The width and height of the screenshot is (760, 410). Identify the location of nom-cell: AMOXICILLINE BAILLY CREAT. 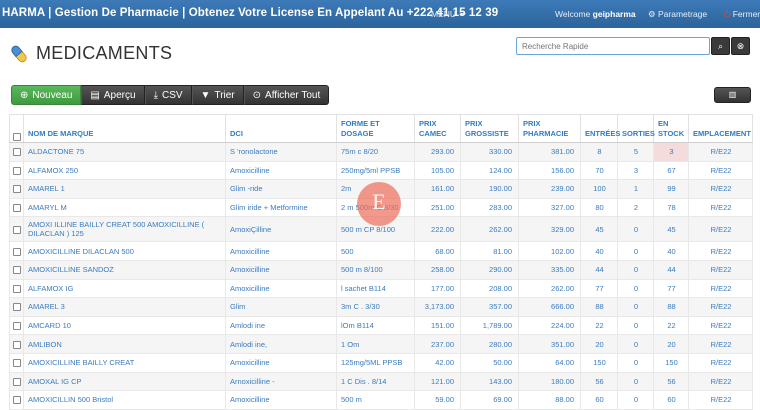
(124, 362).